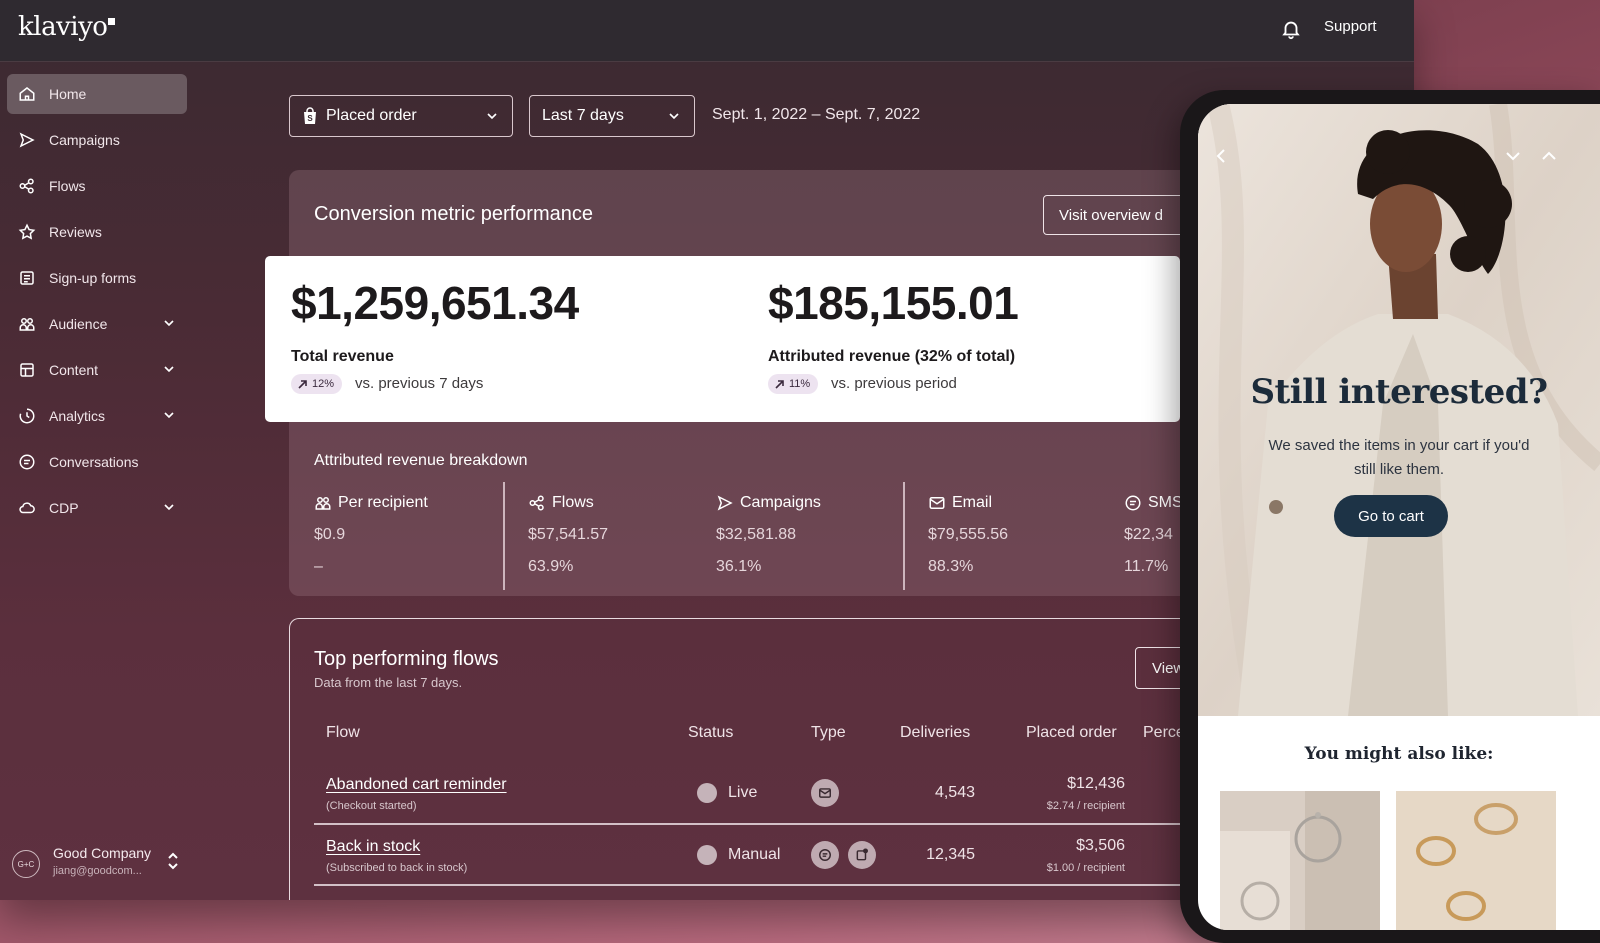 The width and height of the screenshot is (1600, 943). What do you see at coordinates (1071, 733) in the screenshot?
I see `column-header-placed-order: Placed order` at bounding box center [1071, 733].